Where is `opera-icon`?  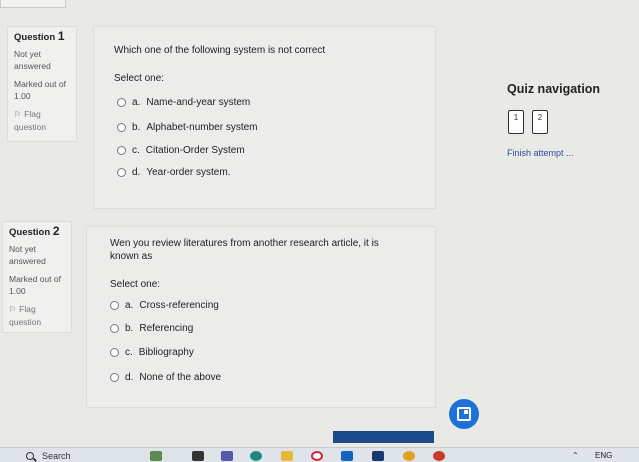
opera-icon is located at coordinates (317, 455).